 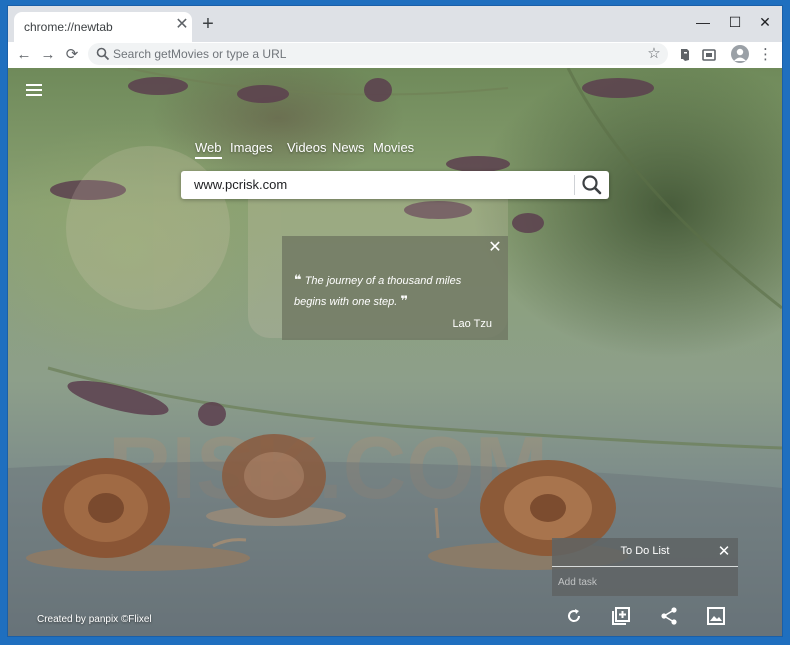 I want to click on search-box: www.pcrisk.com, so click(x=395, y=185).